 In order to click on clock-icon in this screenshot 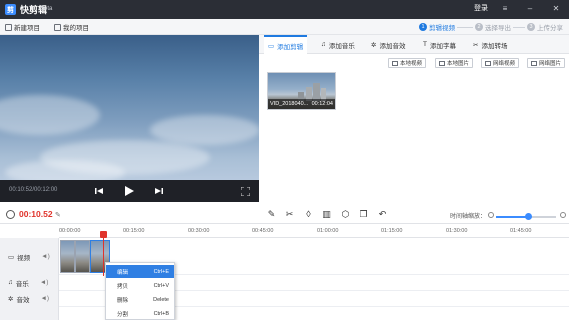, I will do `click(10, 214)`.